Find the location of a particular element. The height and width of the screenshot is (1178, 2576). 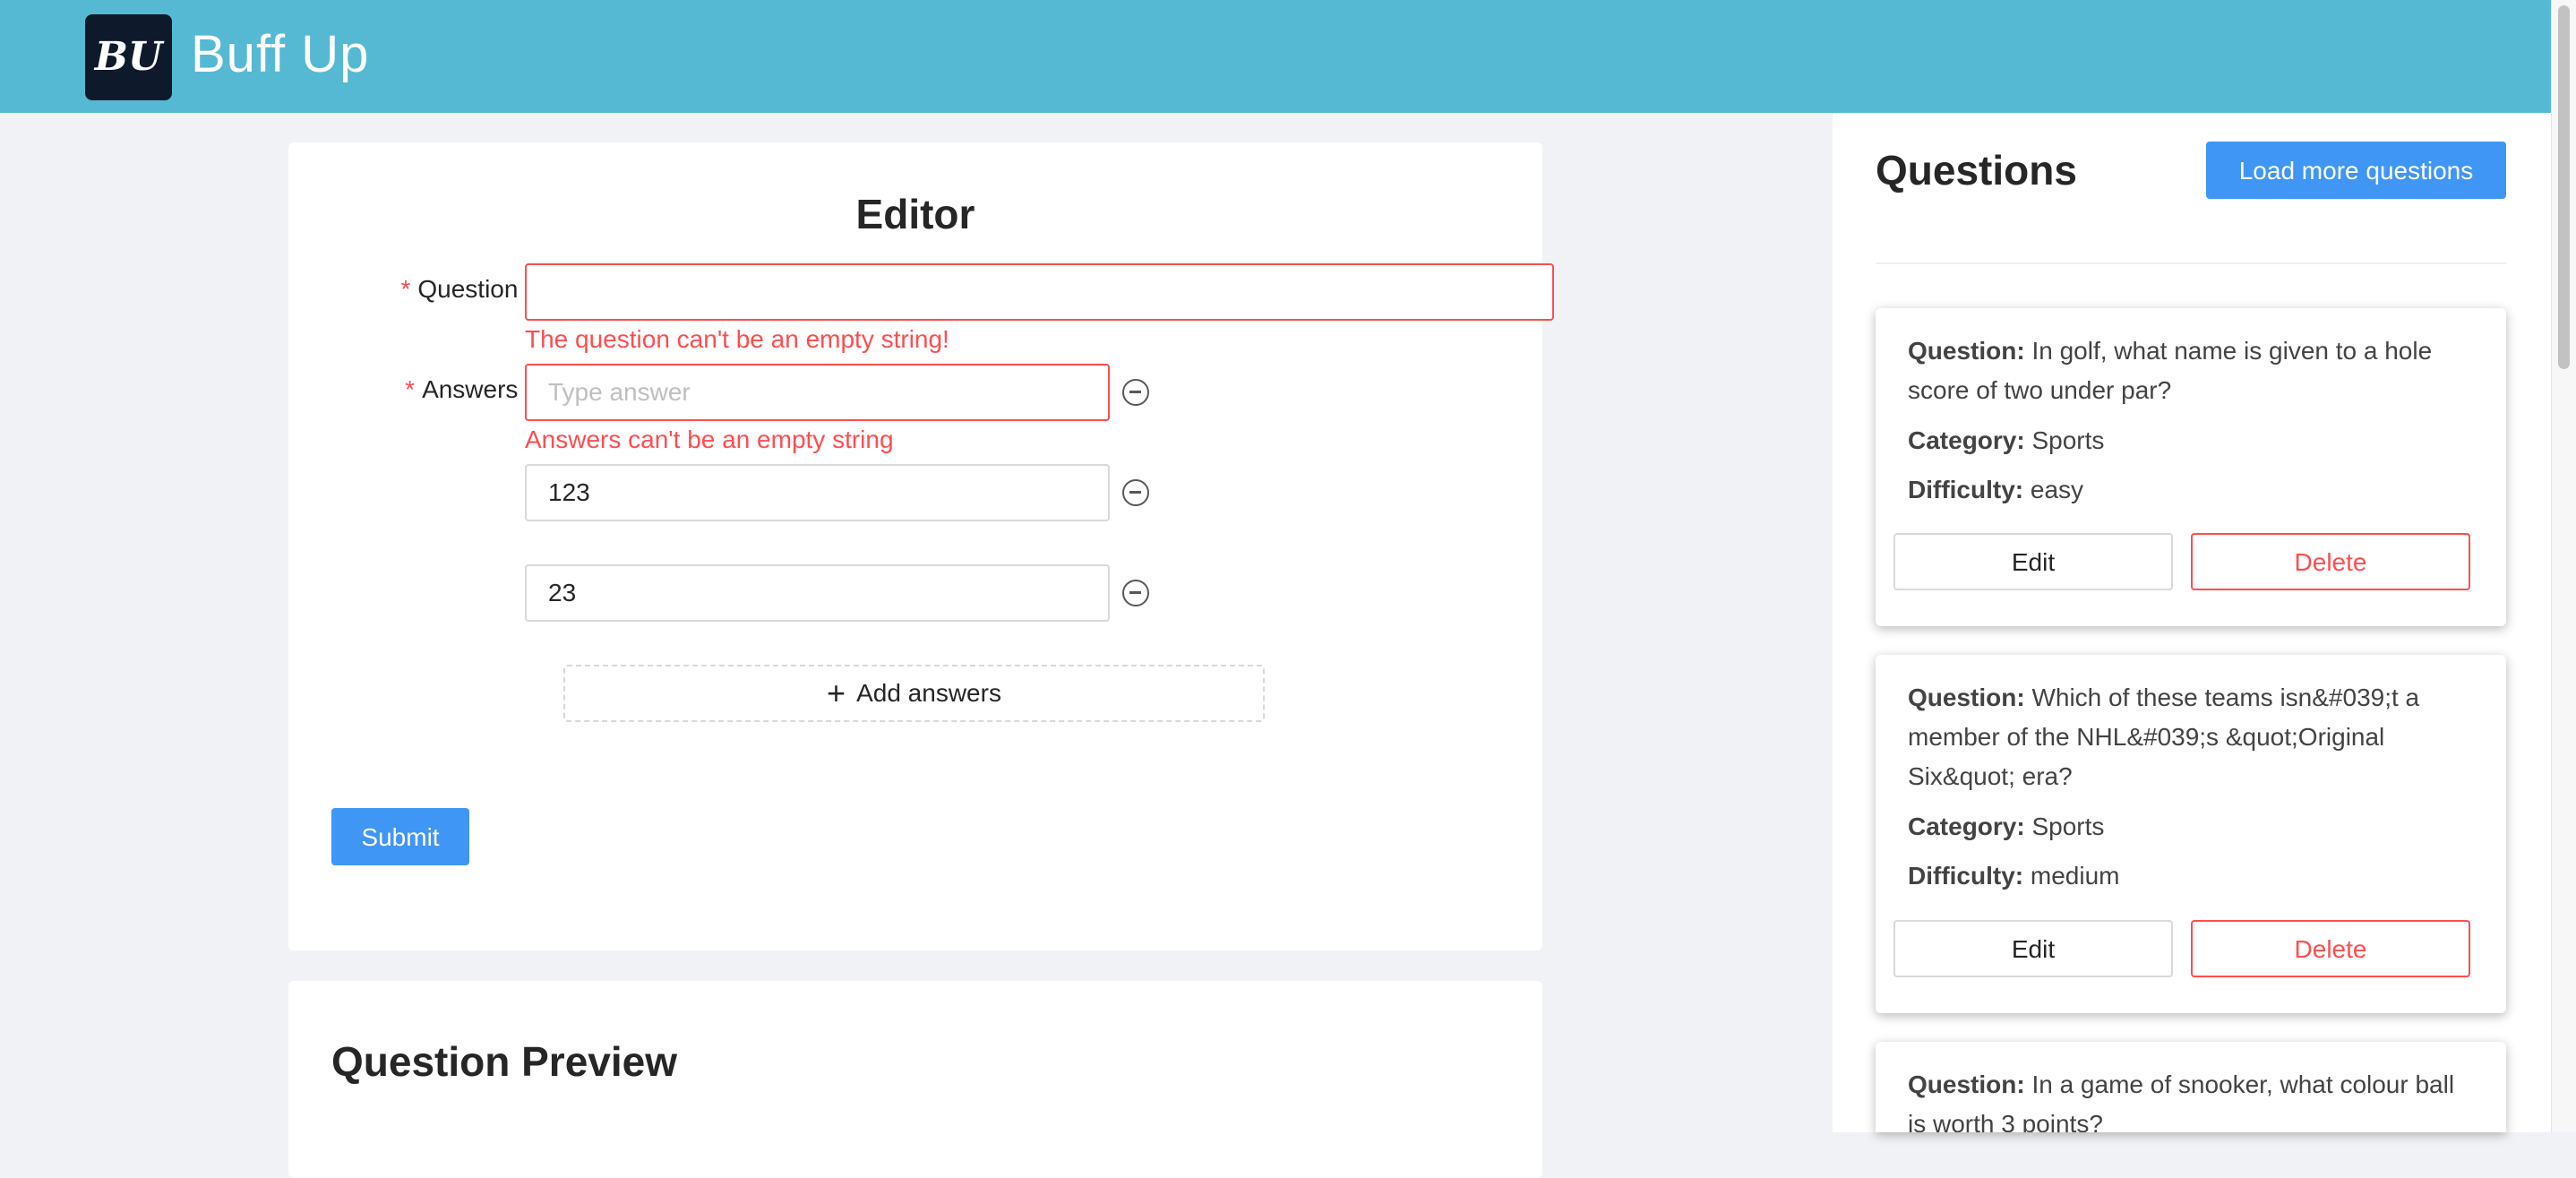

difficulty-value: medium is located at coordinates (2075, 876).